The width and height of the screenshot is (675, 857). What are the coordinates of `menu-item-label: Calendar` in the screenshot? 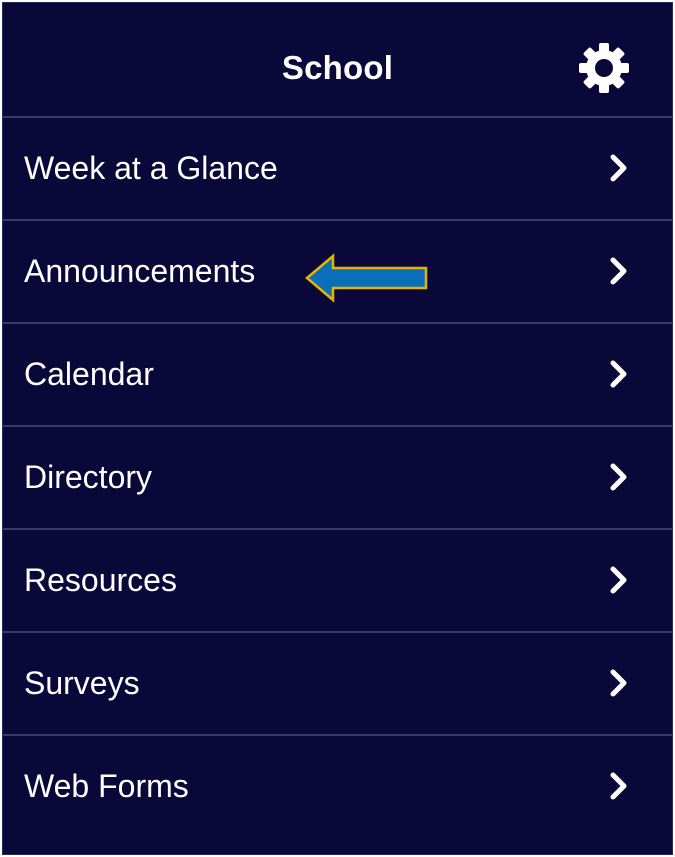 It's located at (89, 374).